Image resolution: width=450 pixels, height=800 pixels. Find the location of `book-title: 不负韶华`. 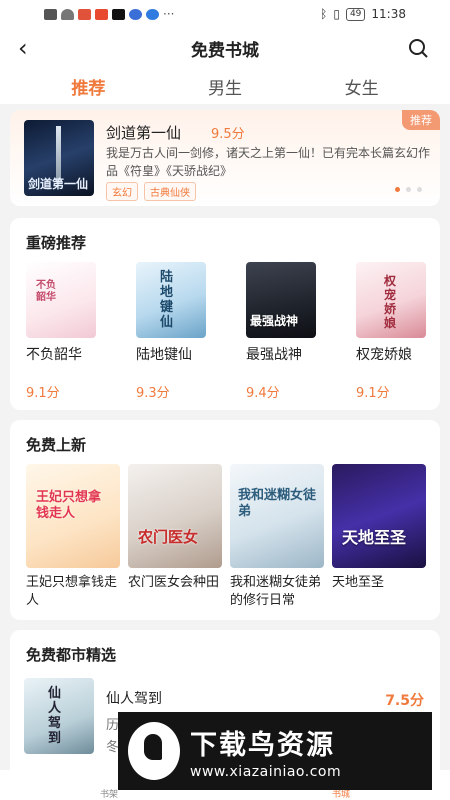

book-title: 不负韶华 is located at coordinates (54, 355).